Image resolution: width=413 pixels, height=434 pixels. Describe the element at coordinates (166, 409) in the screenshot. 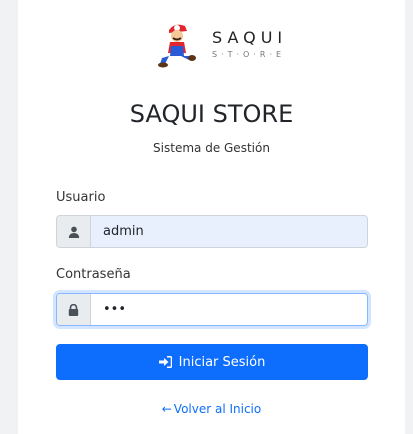

I see `arrow-left-icon: ←` at that location.